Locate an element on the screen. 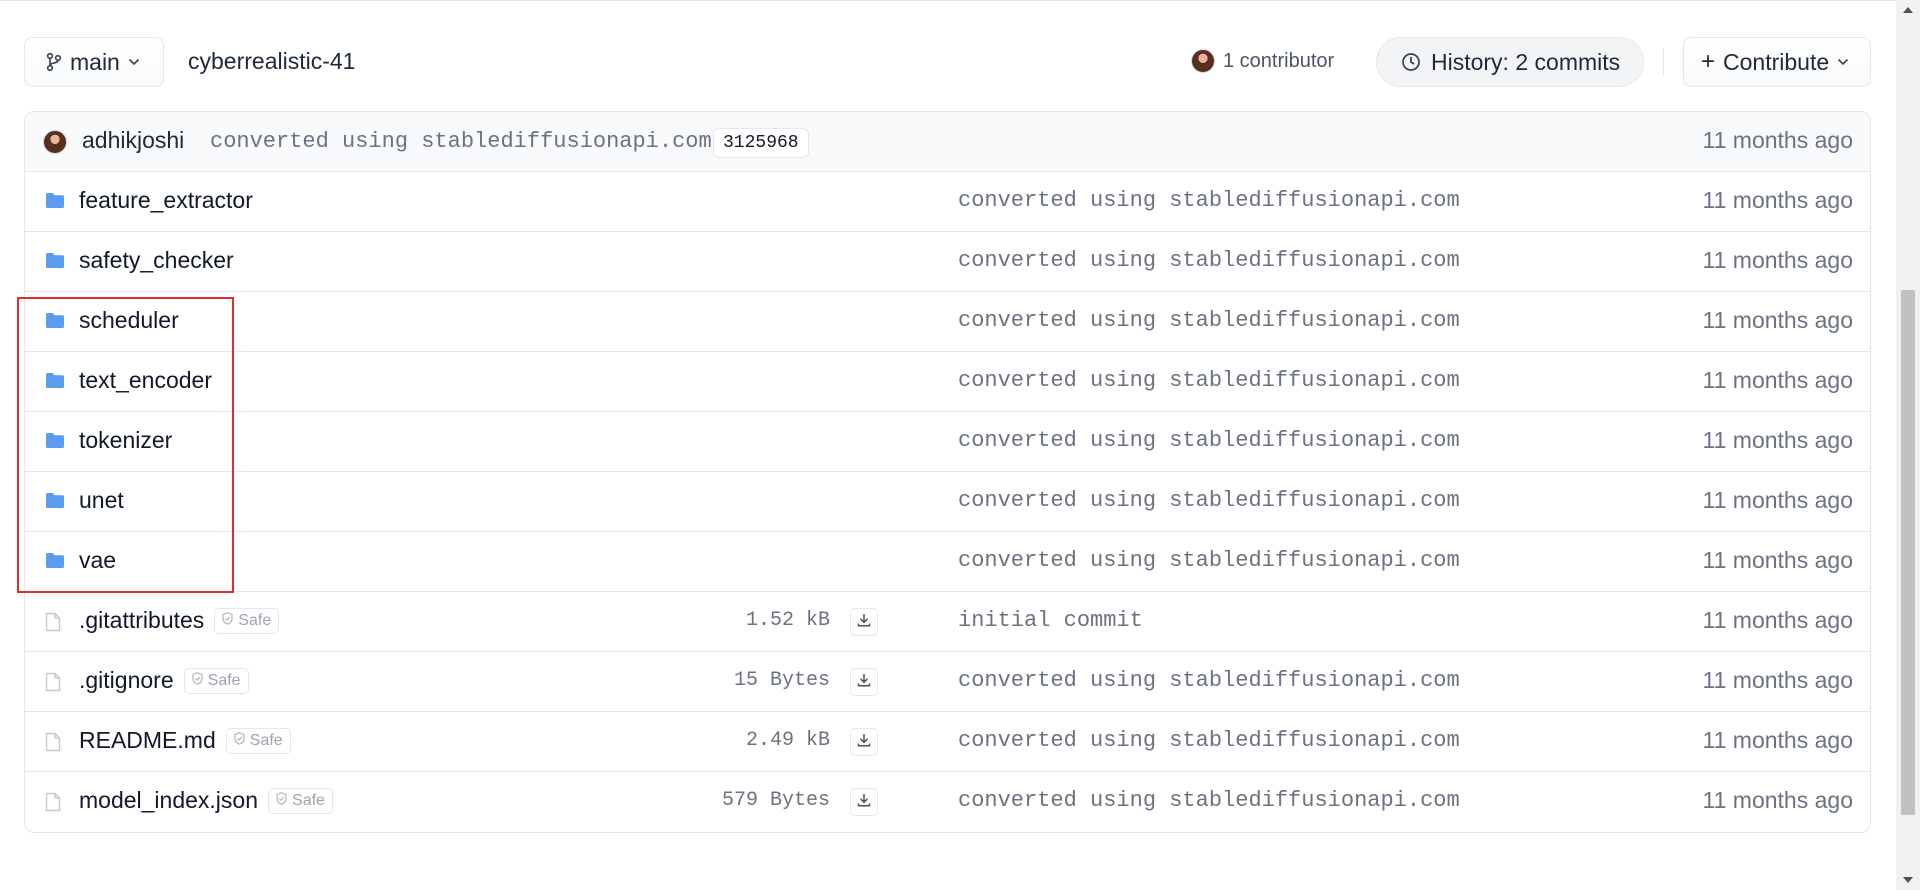 The width and height of the screenshot is (1920, 890). file-name-link: feature_extractor is located at coordinates (166, 200).